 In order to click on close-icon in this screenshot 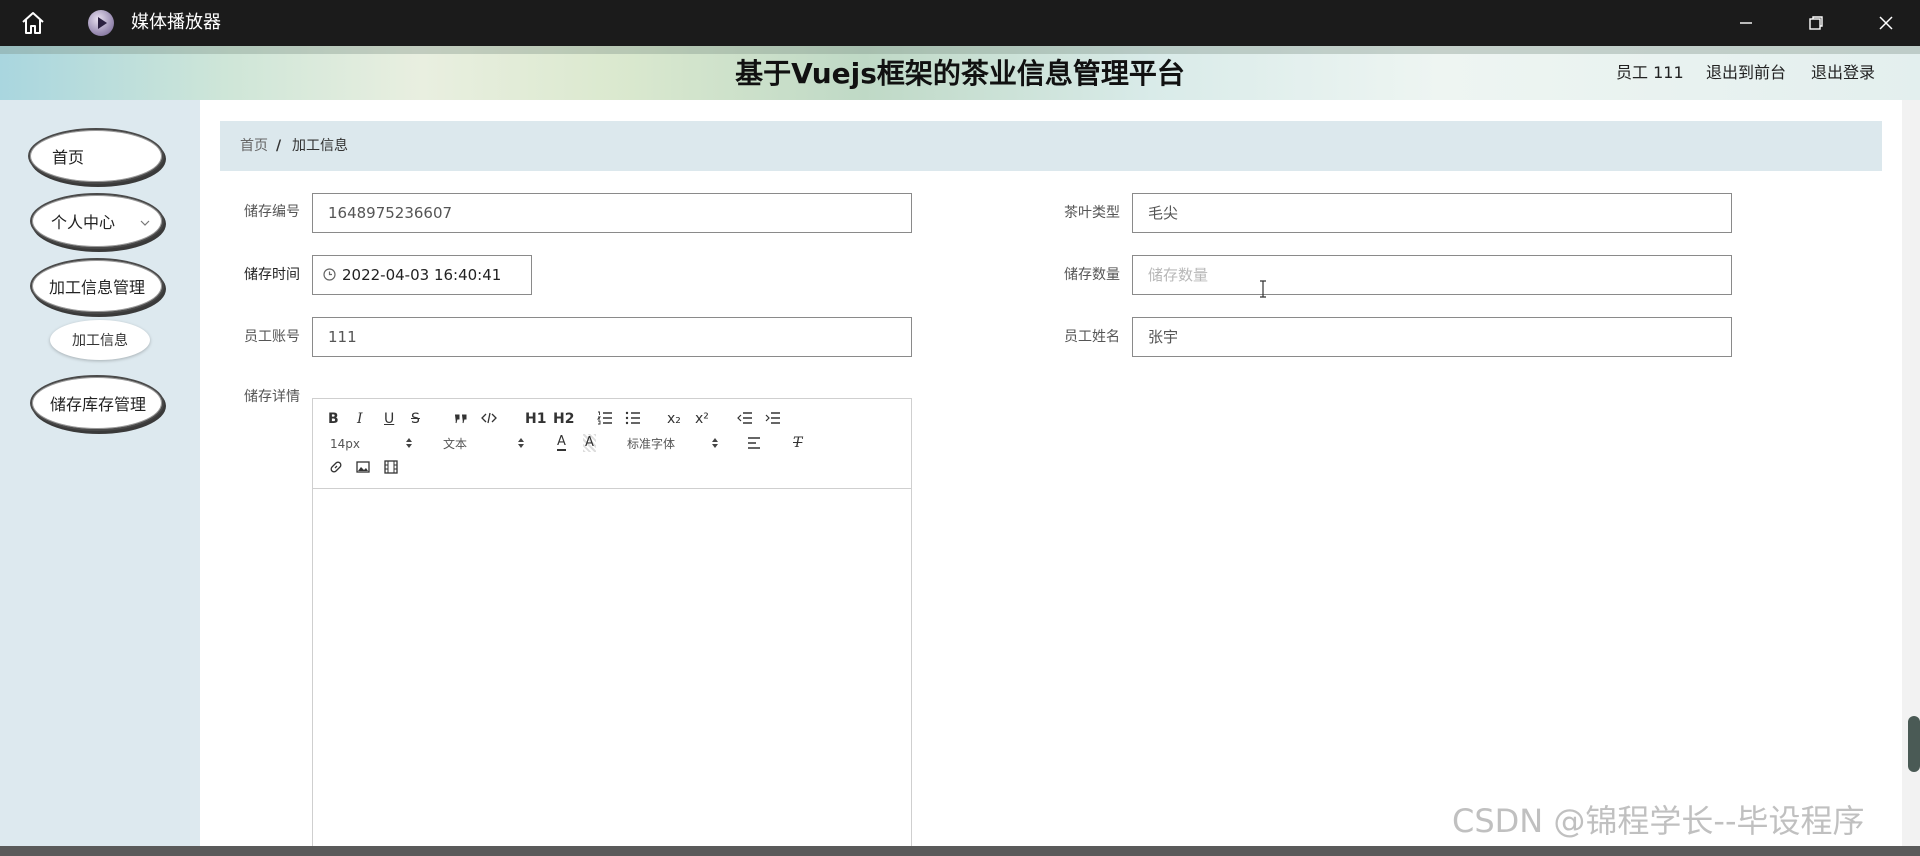, I will do `click(1886, 23)`.